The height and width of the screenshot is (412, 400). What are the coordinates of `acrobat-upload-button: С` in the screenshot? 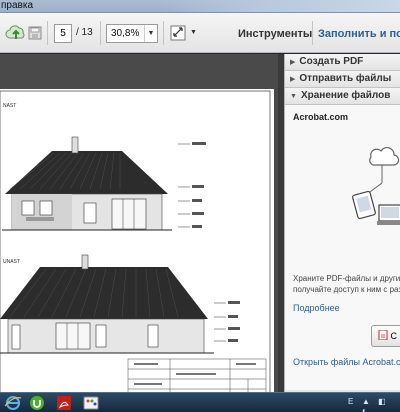 It's located at (385, 336).